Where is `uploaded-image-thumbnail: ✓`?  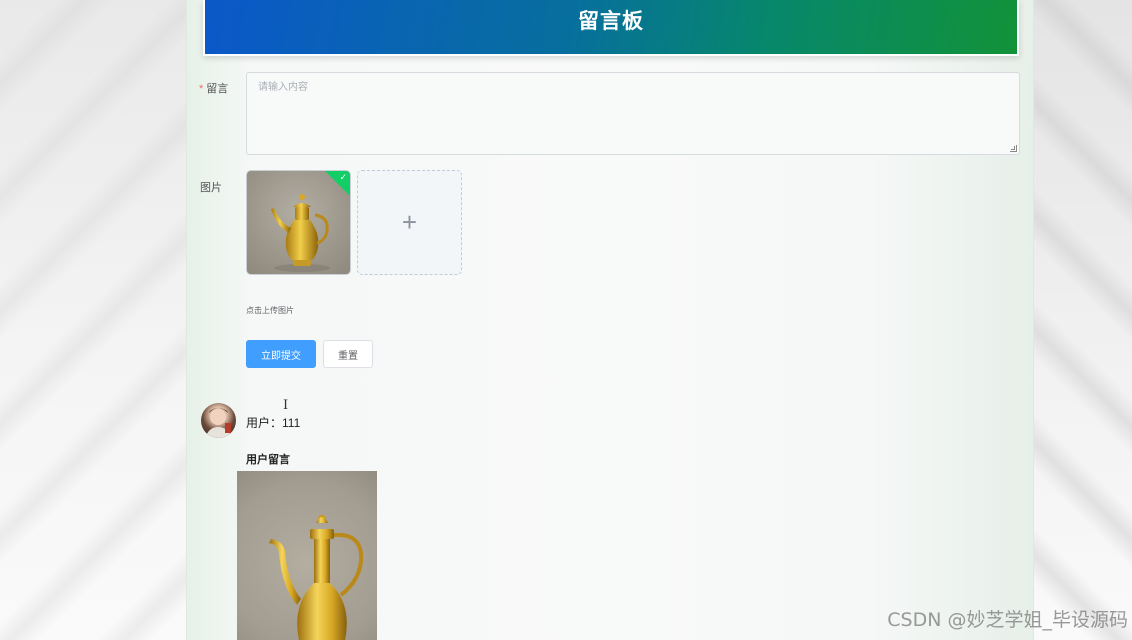
uploaded-image-thumbnail: ✓ is located at coordinates (298, 222).